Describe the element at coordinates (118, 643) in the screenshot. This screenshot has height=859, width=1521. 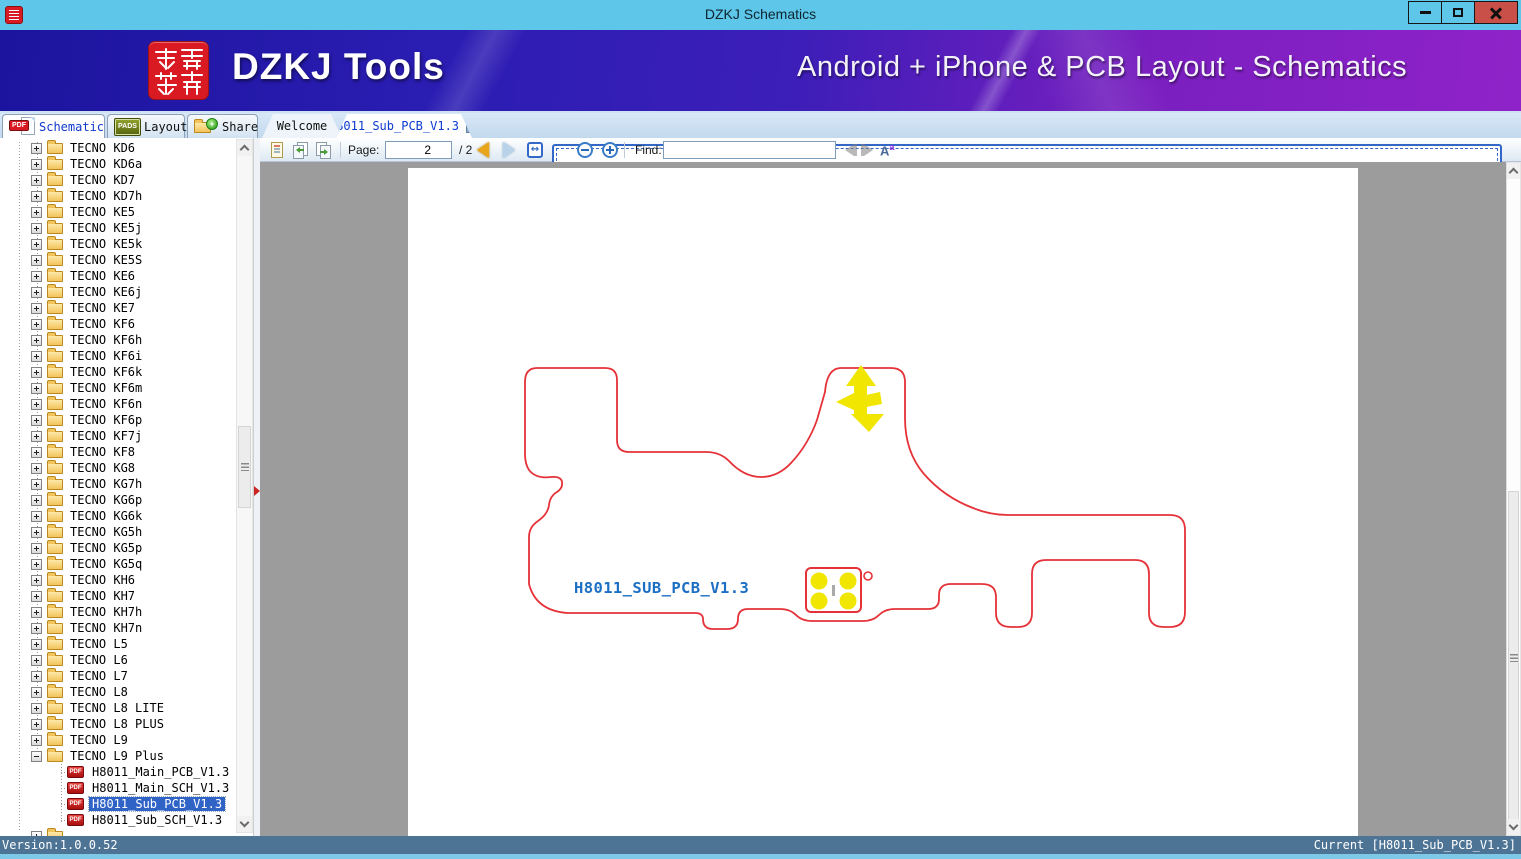
I see `tree-item: TECNO L5` at that location.